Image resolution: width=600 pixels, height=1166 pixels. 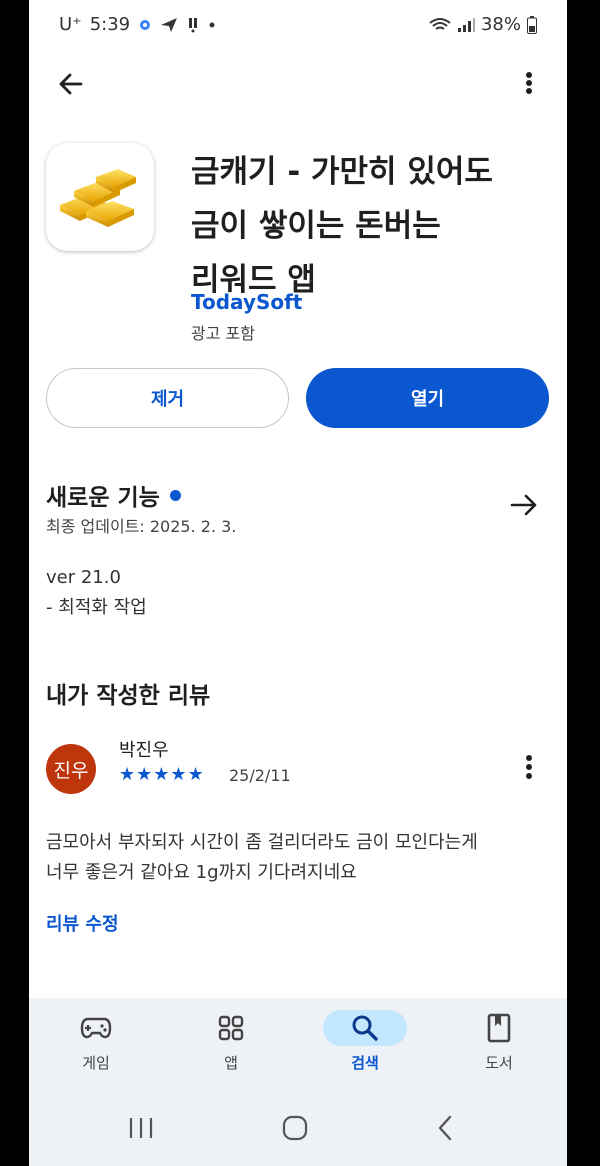 What do you see at coordinates (193, 24) in the screenshot?
I see `alert-icon` at bounding box center [193, 24].